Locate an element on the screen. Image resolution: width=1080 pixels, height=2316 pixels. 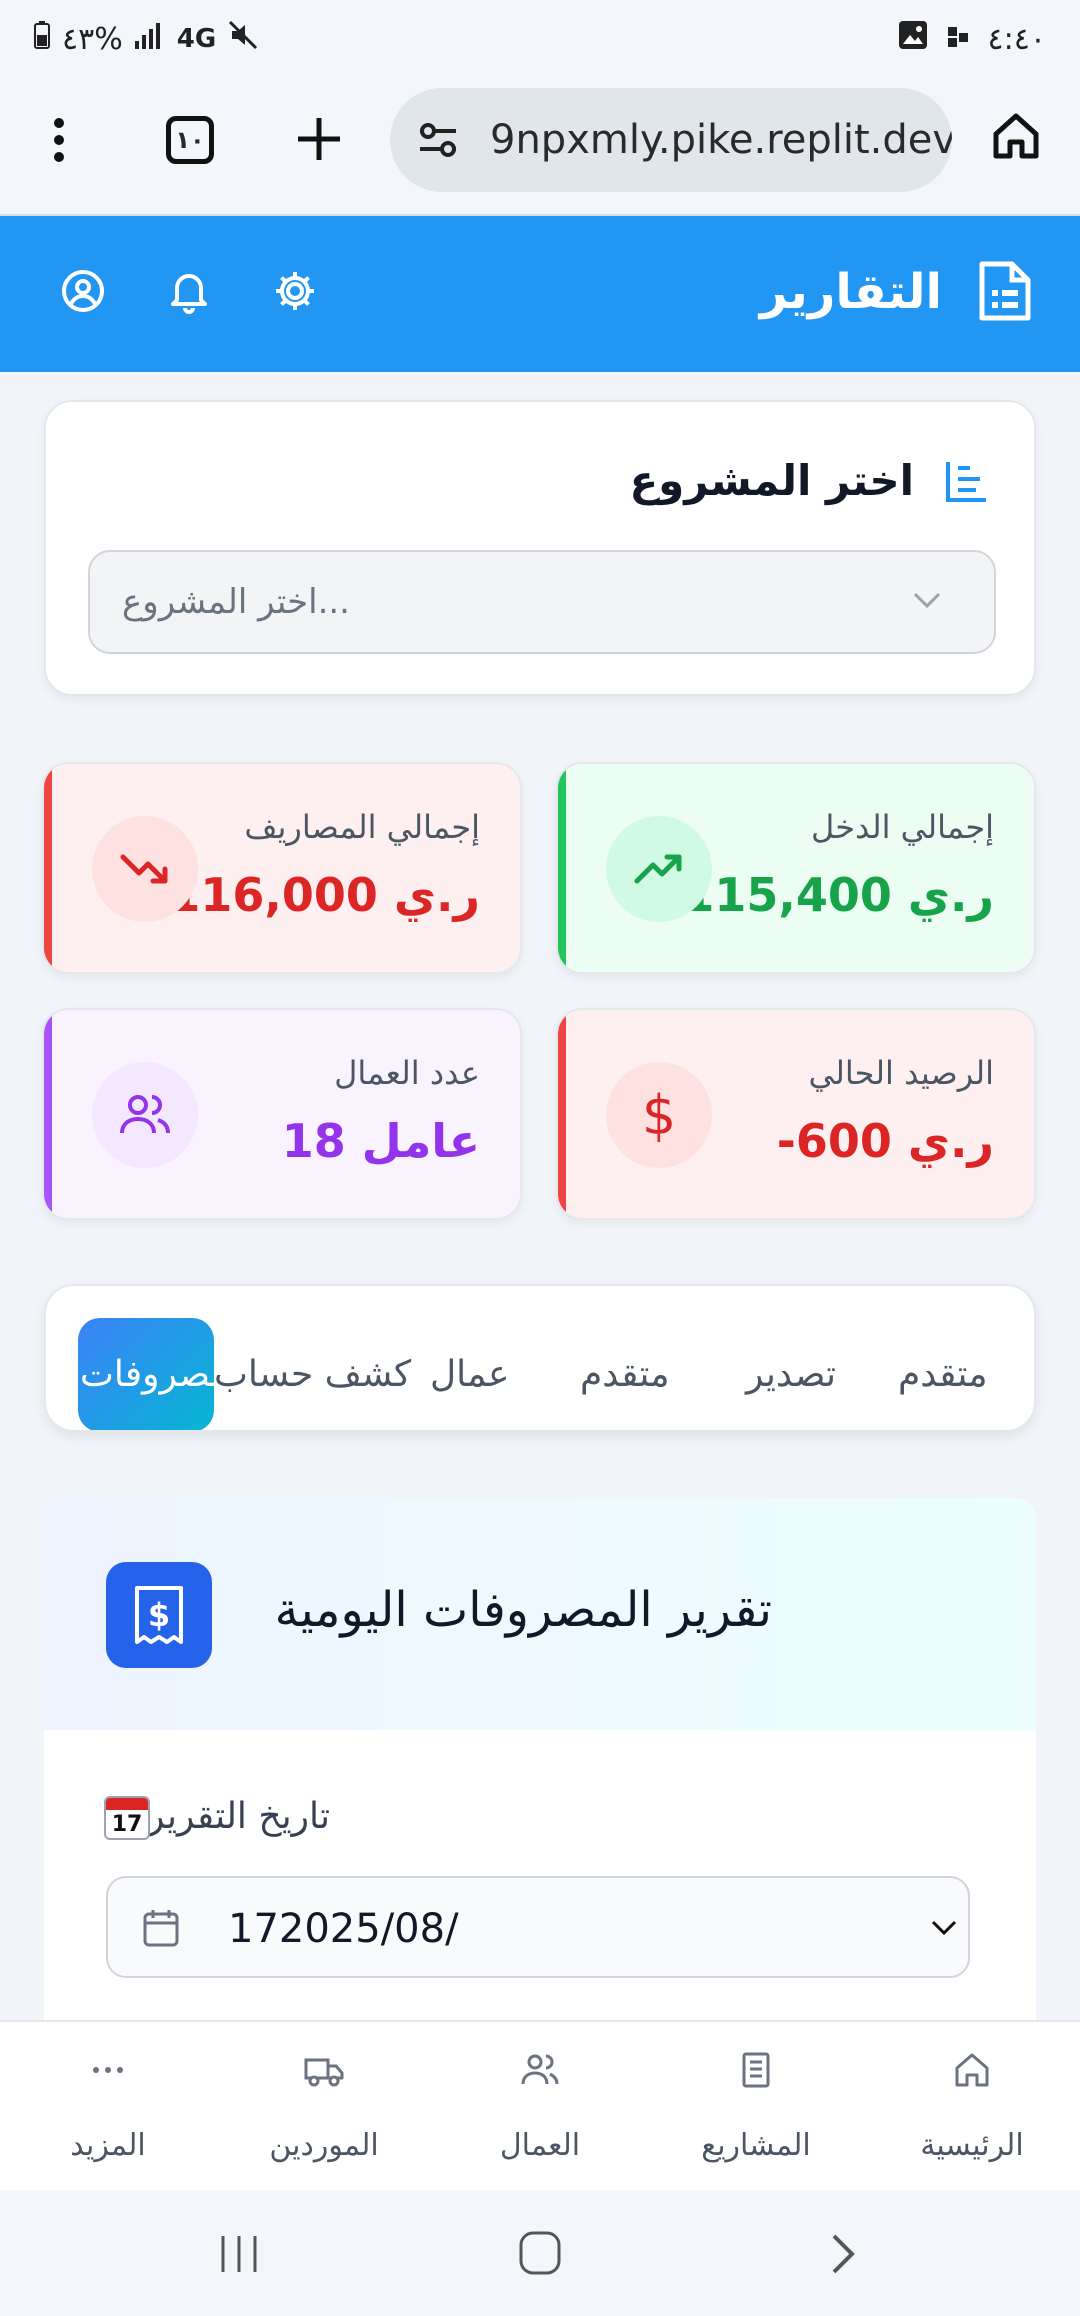
address-bar: 9npxmly.pike.replit.dev is located at coordinates (671, 140).